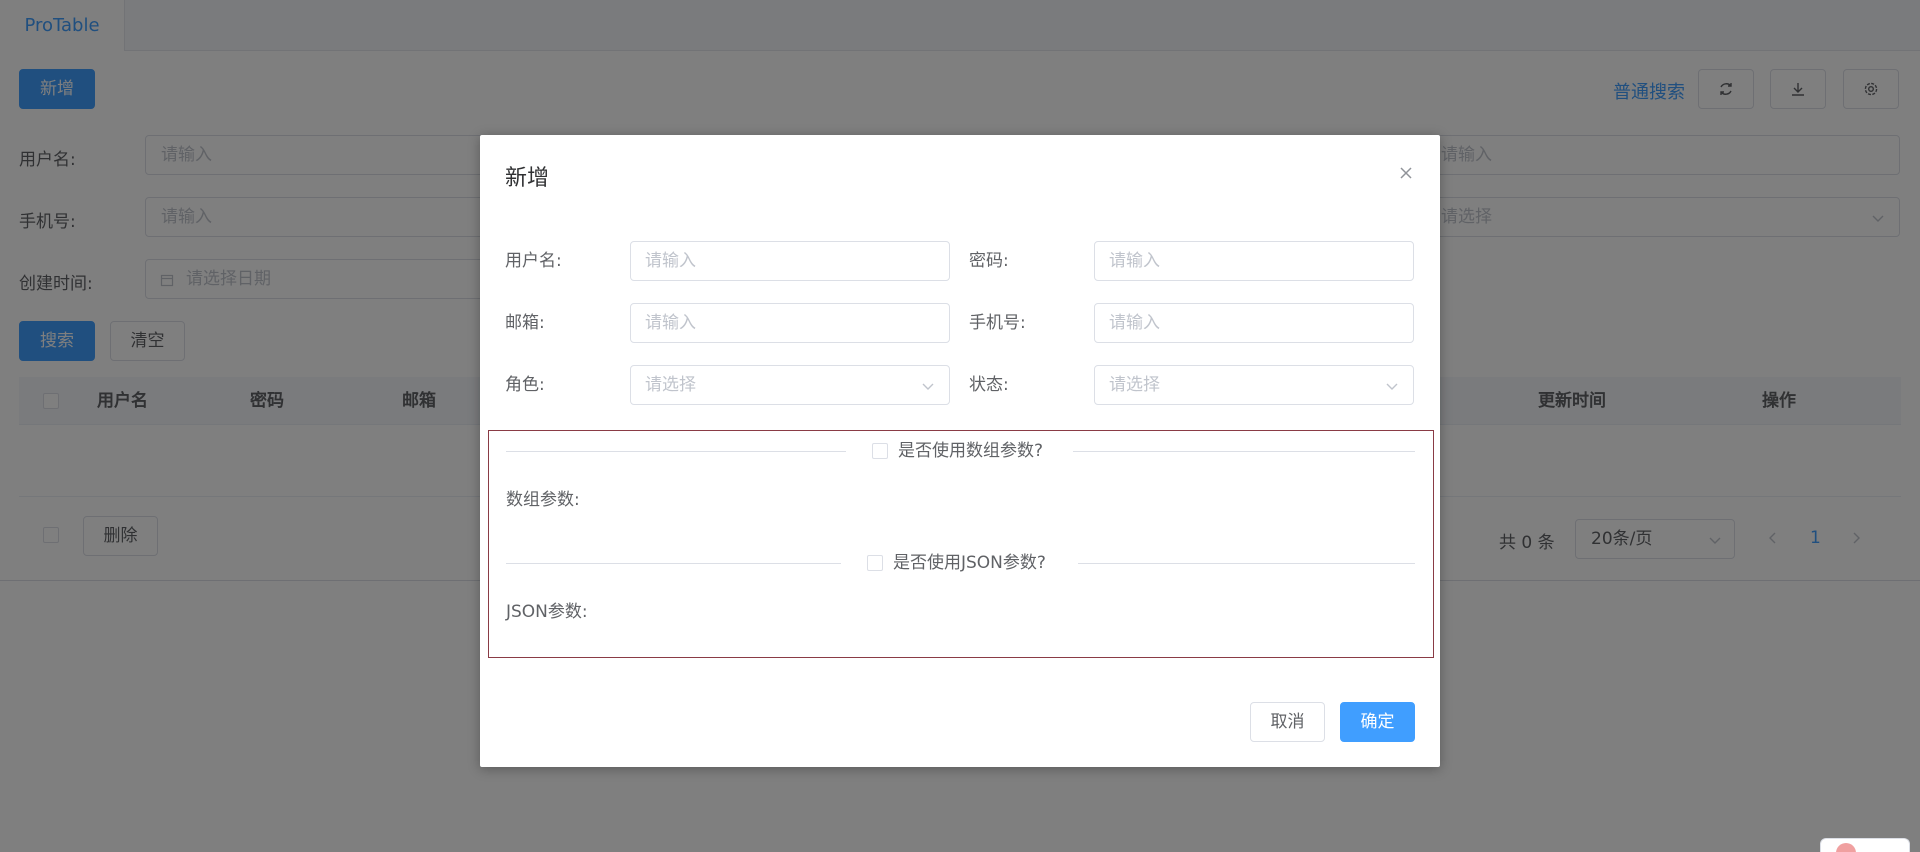 This screenshot has height=852, width=1920. I want to click on close-icon, so click(1406, 173).